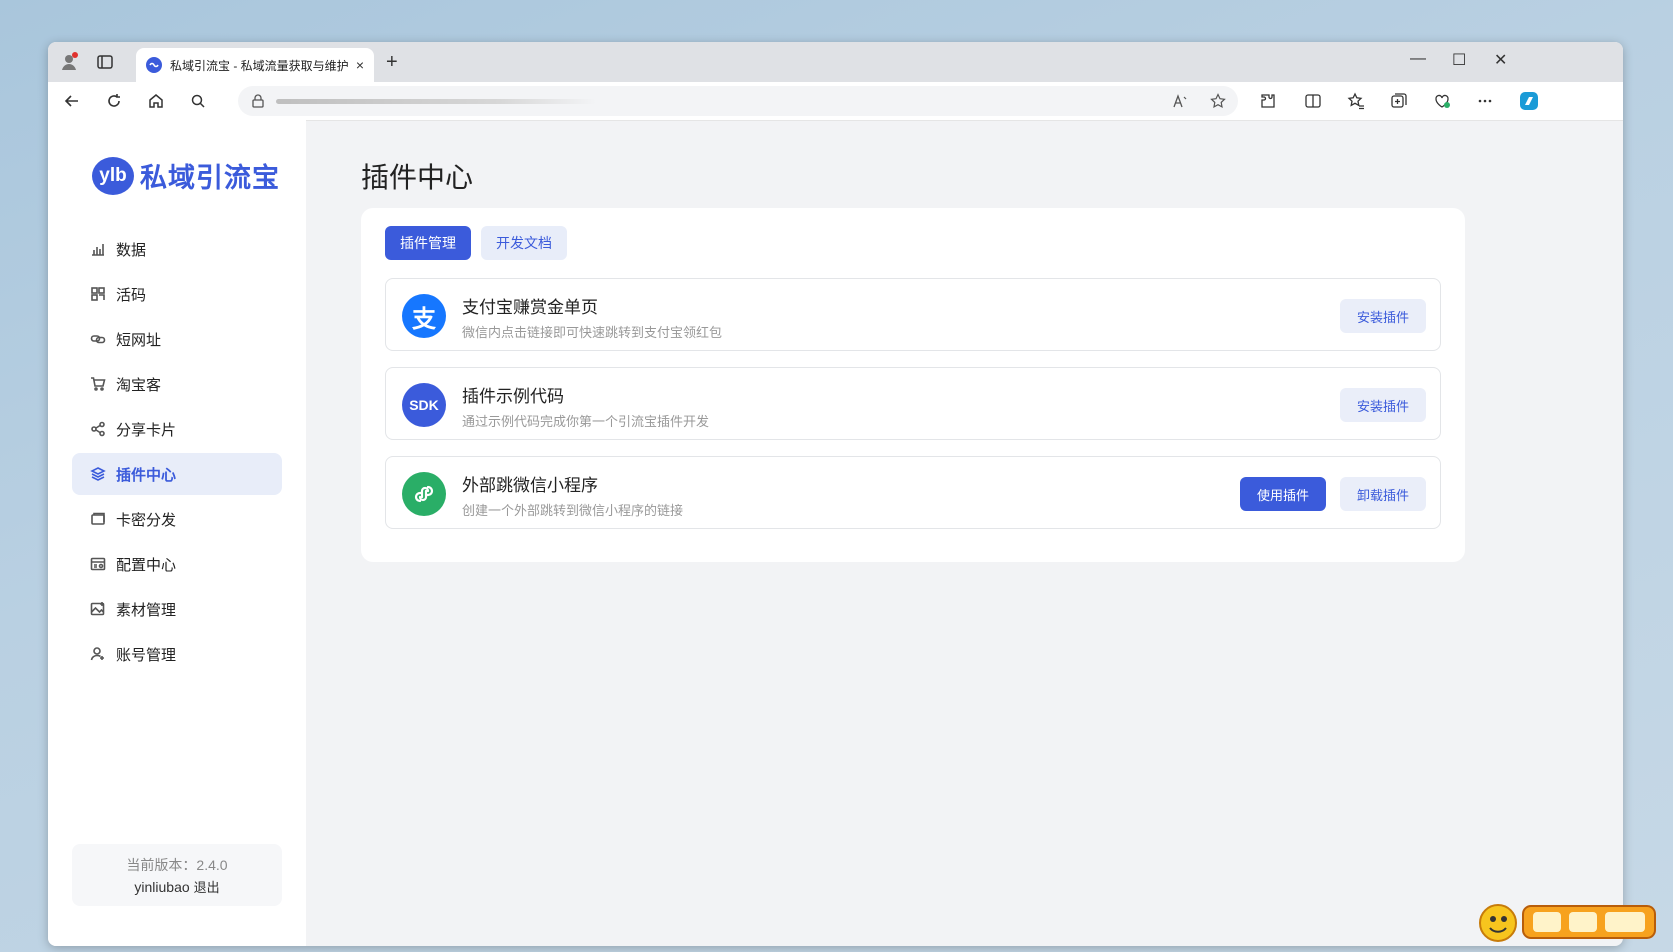  What do you see at coordinates (417, 177) in the screenshot?
I see `page-title: 插件中心` at bounding box center [417, 177].